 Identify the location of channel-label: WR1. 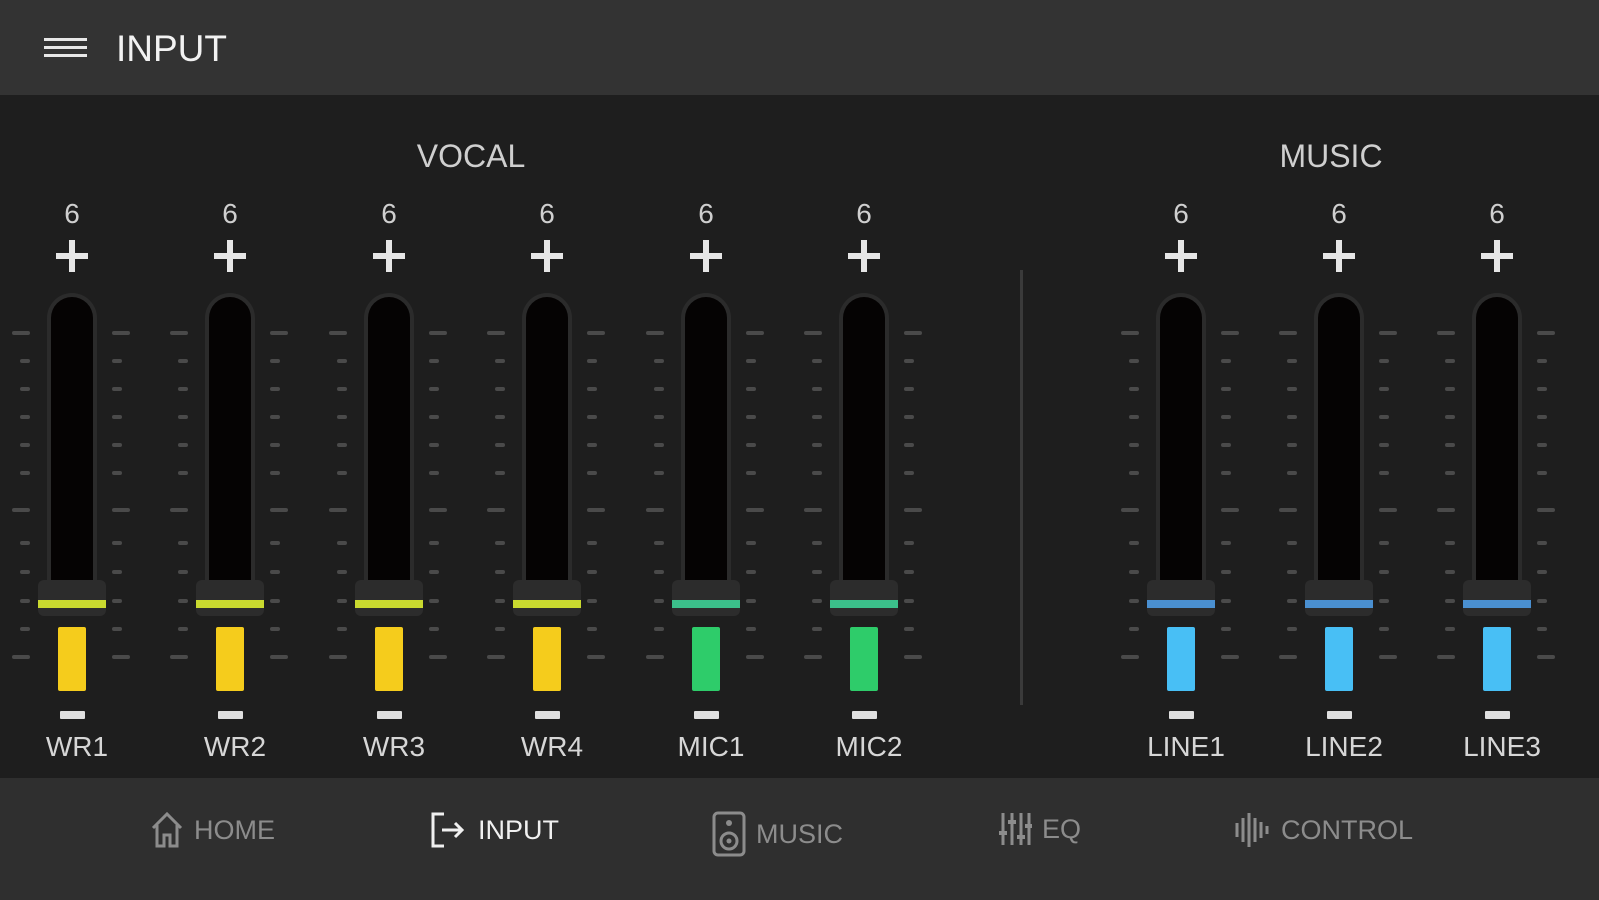
(77, 746).